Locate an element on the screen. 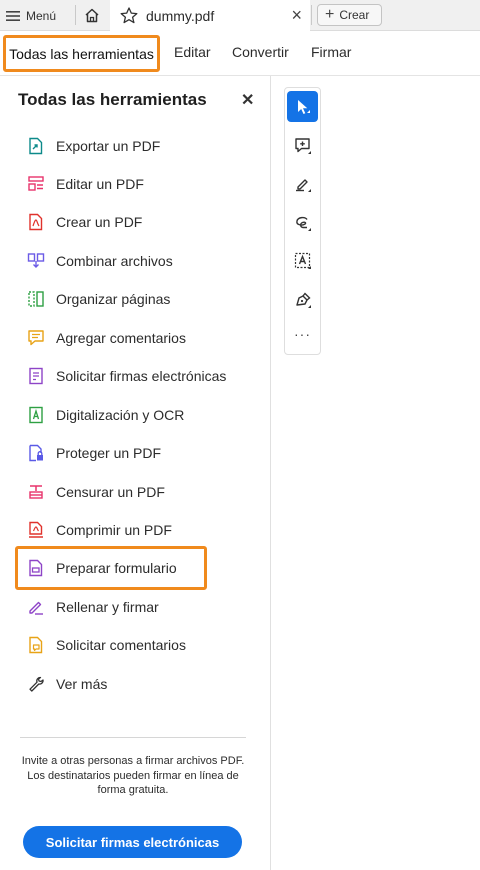  menu-label: Menú is located at coordinates (41, 15).